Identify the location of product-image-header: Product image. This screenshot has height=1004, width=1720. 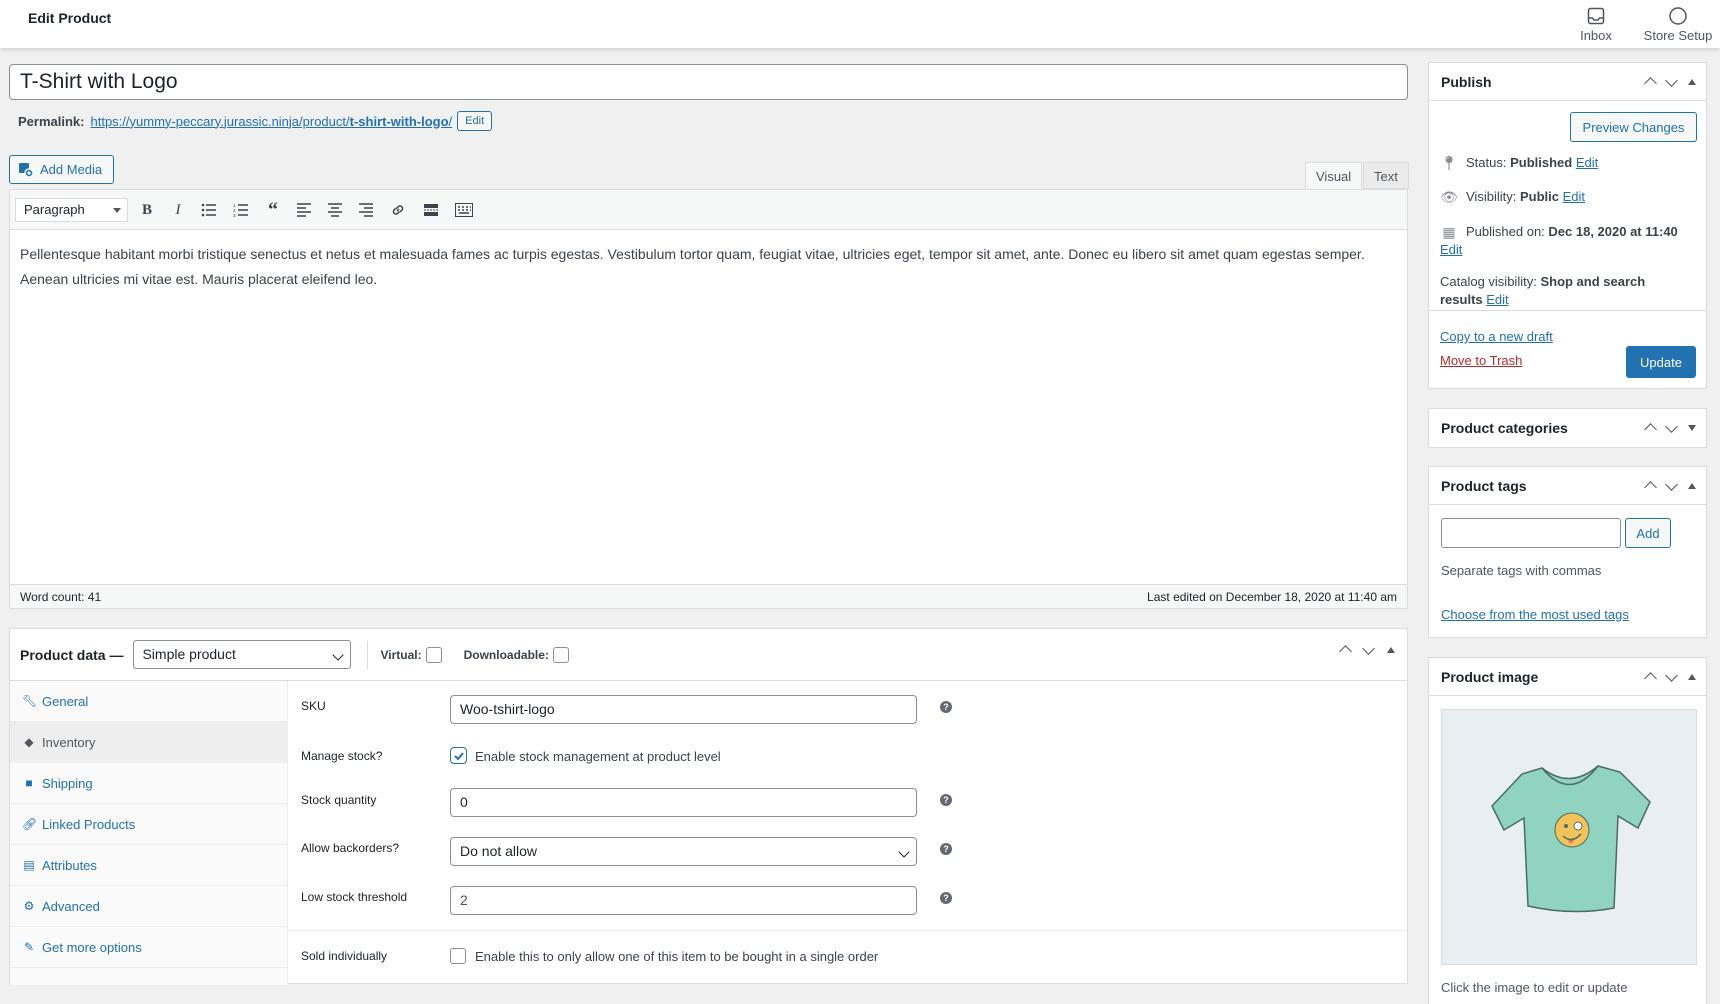
(1567, 677).